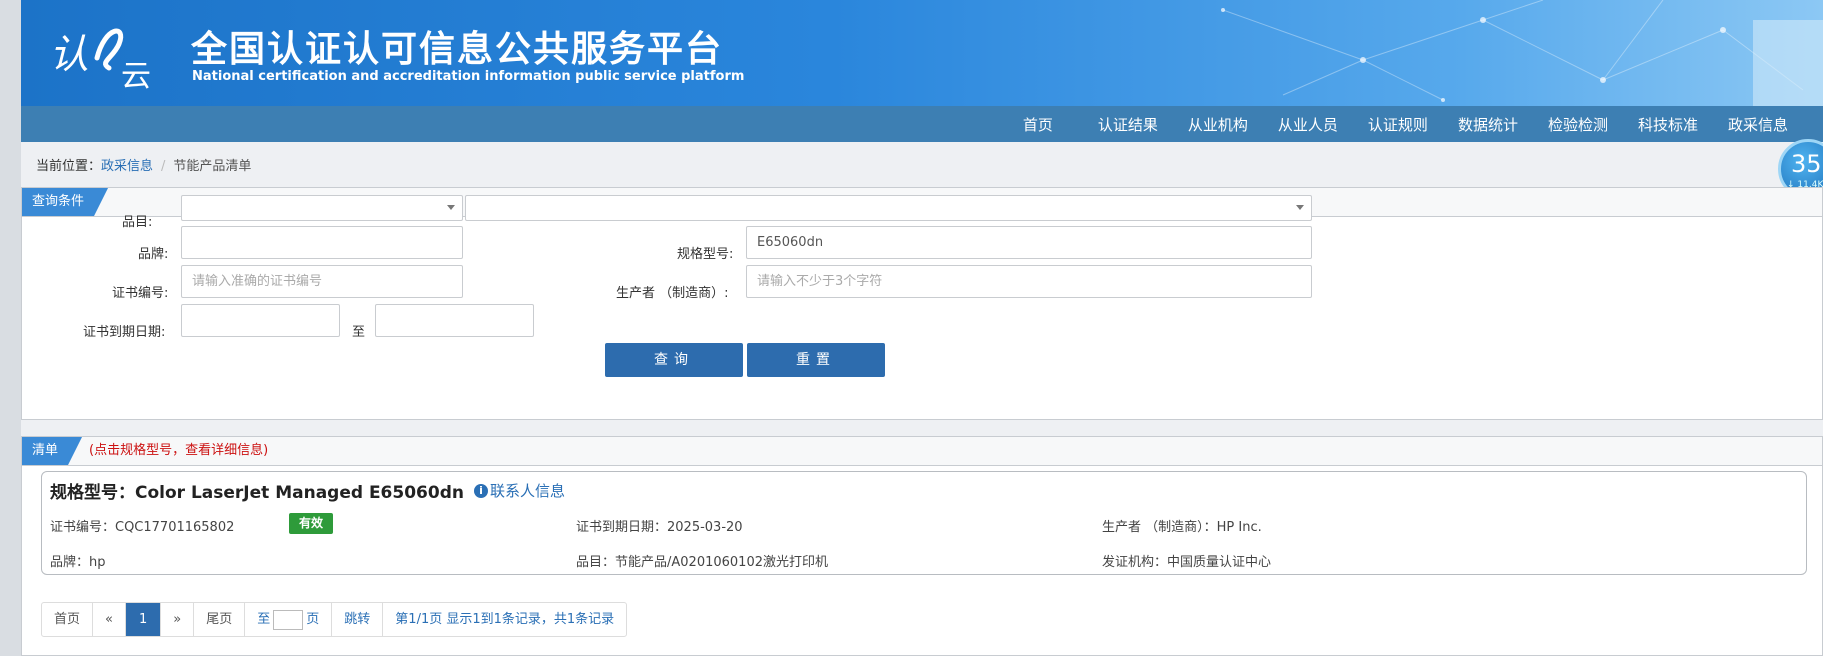 The height and width of the screenshot is (656, 1823). I want to click on left-edge-strip, so click(10, 328).